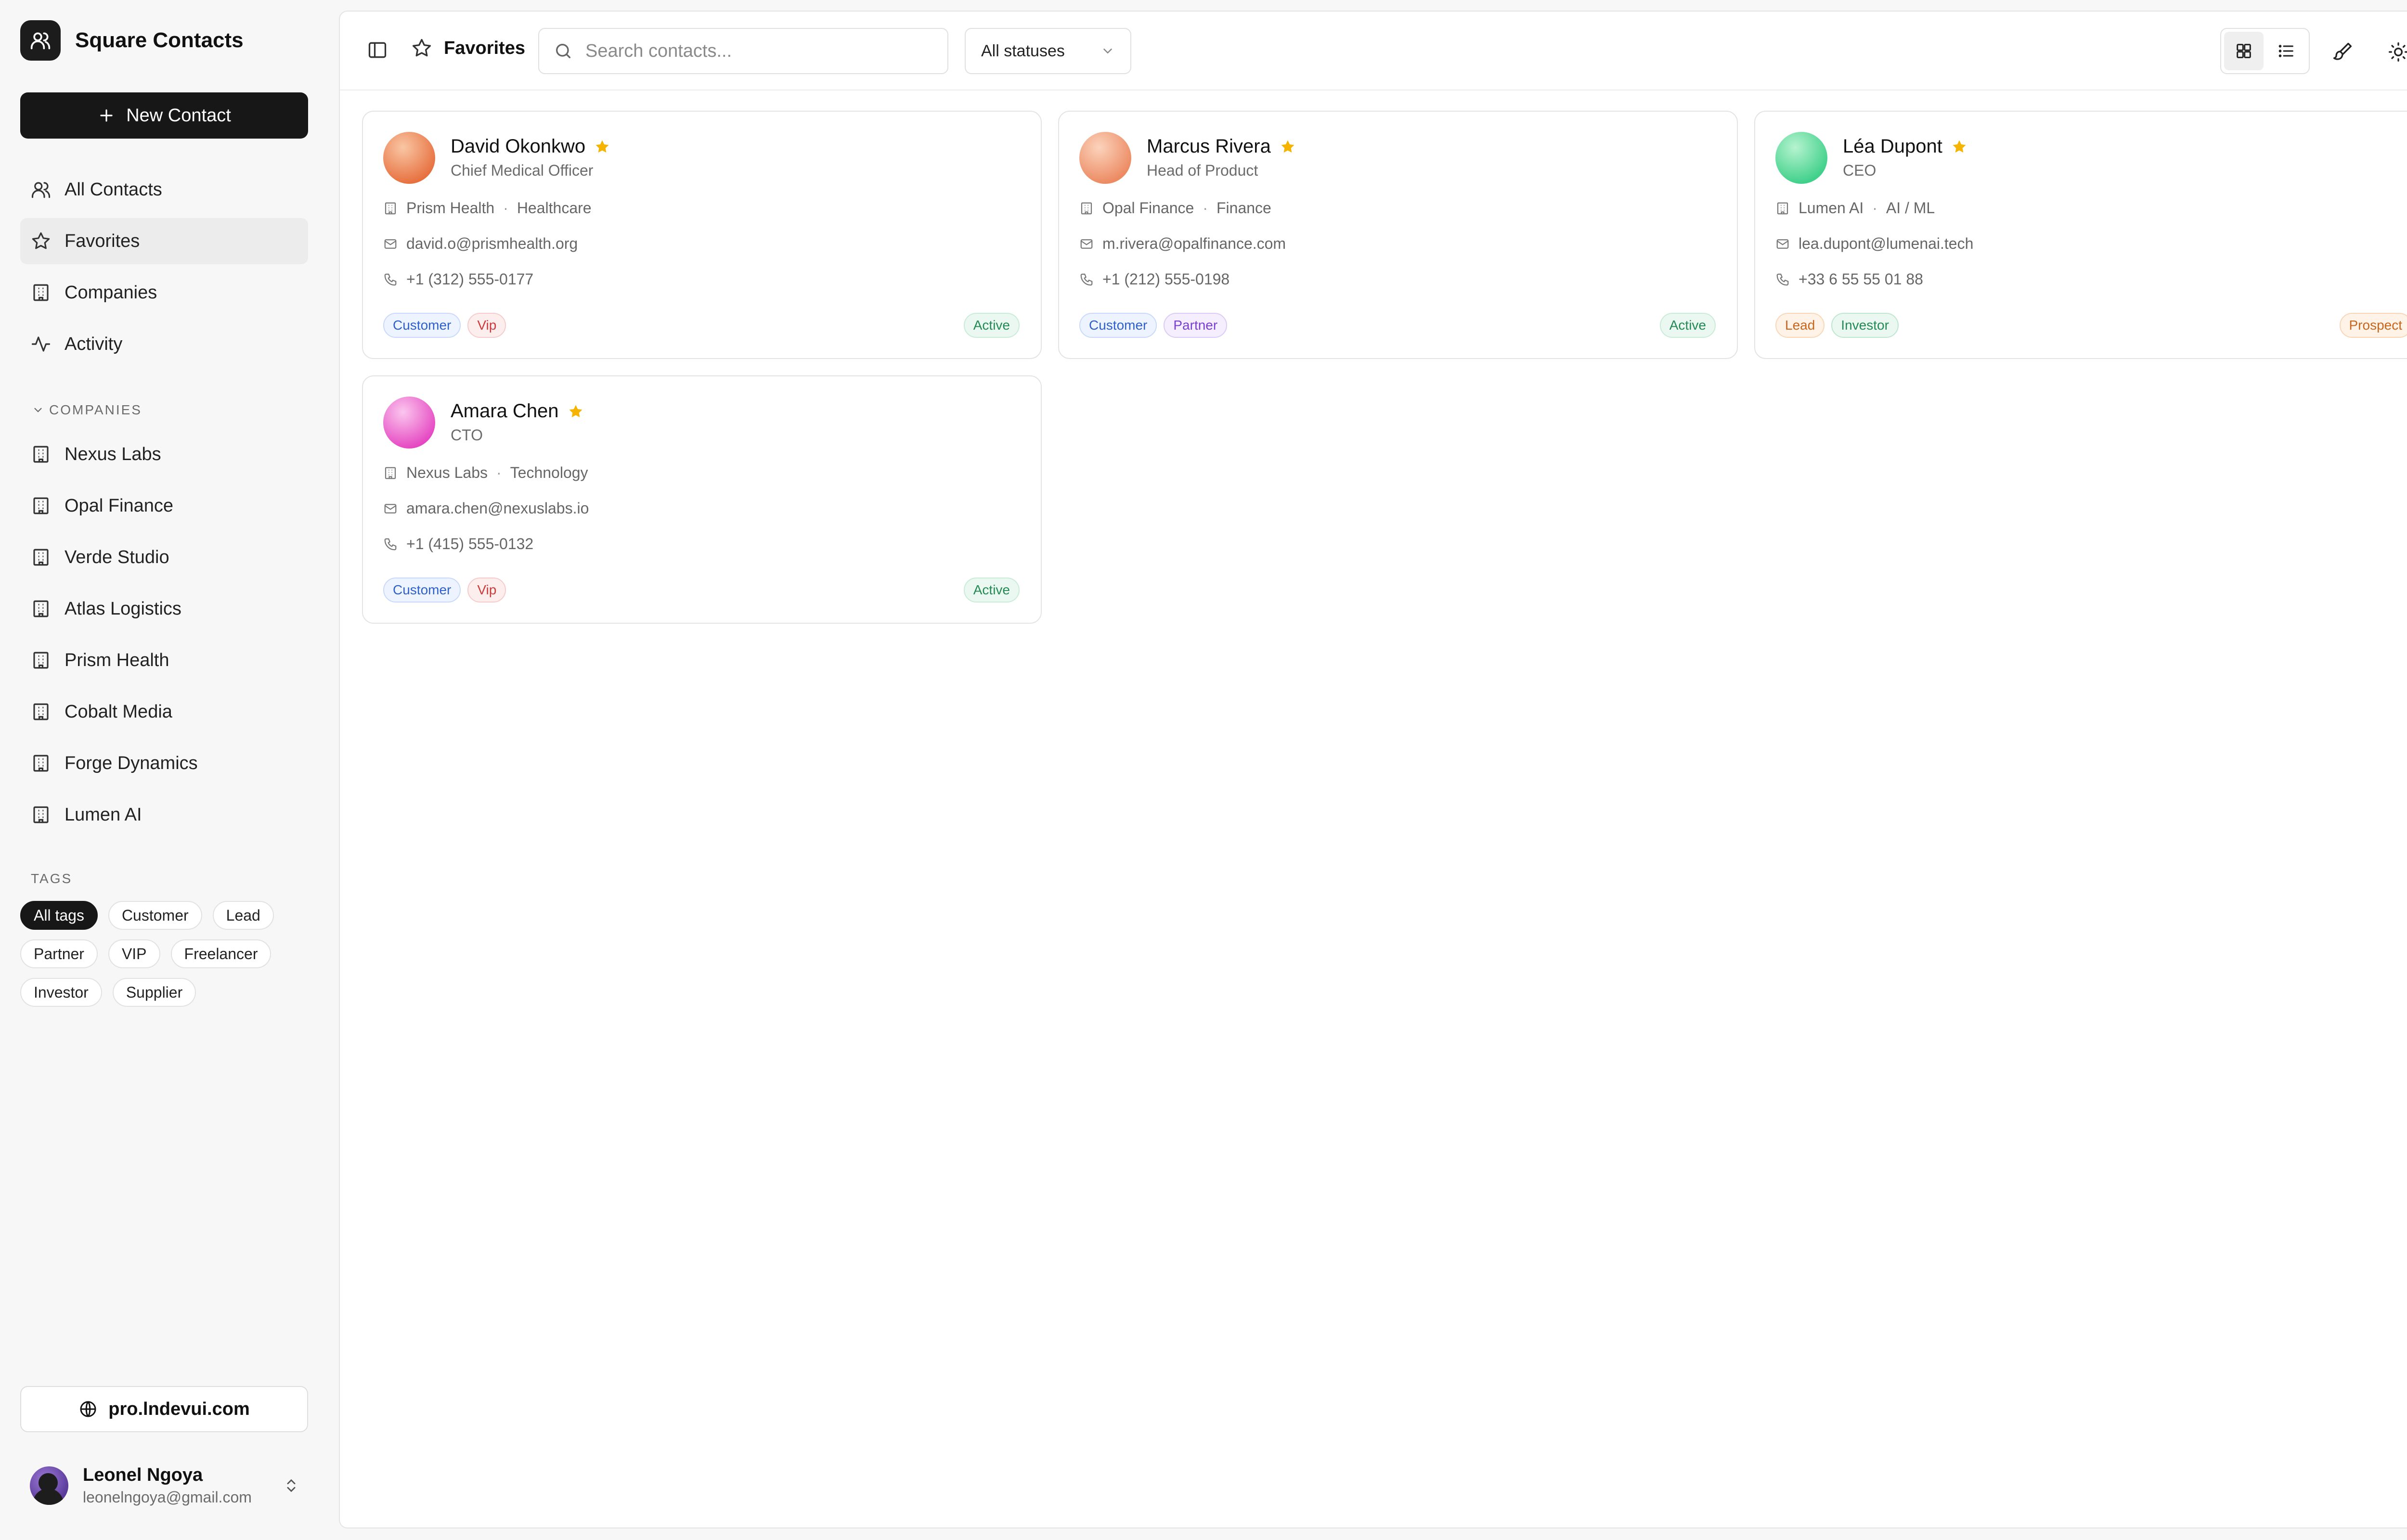 Image resolution: width=2407 pixels, height=1540 pixels. I want to click on company-item-nexus-labs: Nexus Labs, so click(164, 454).